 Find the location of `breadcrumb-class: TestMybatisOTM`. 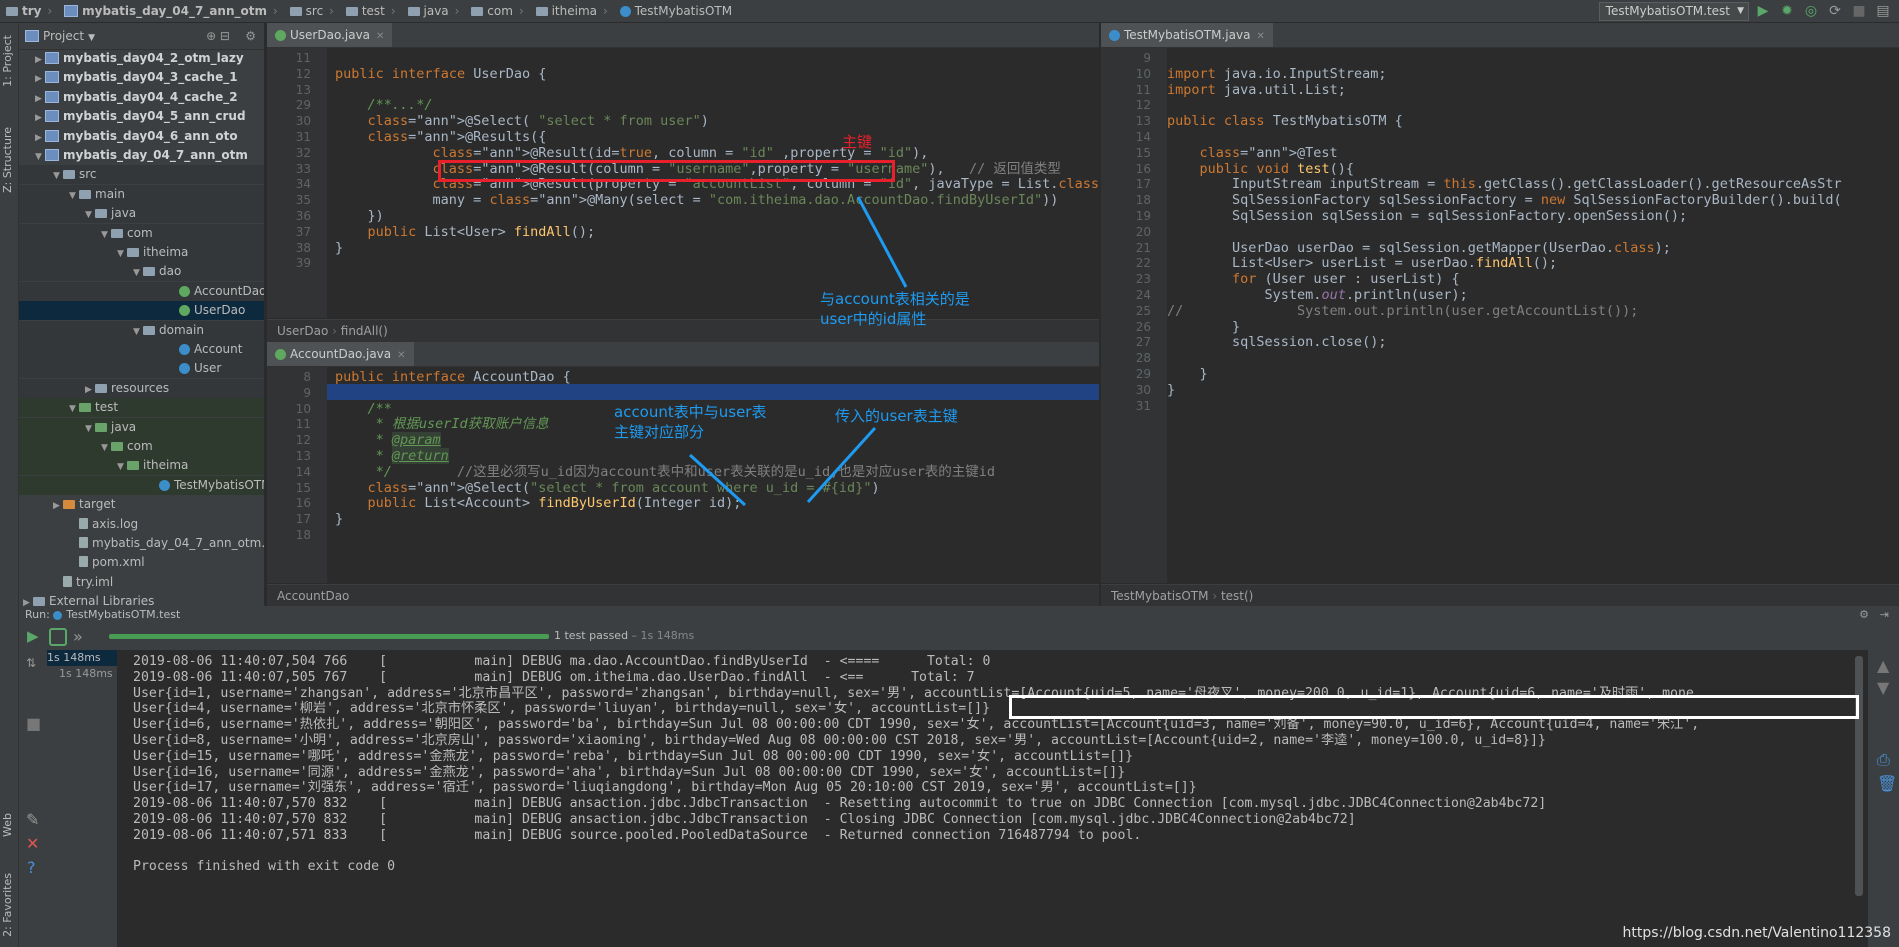

breadcrumb-class: TestMybatisOTM is located at coordinates (675, 11).